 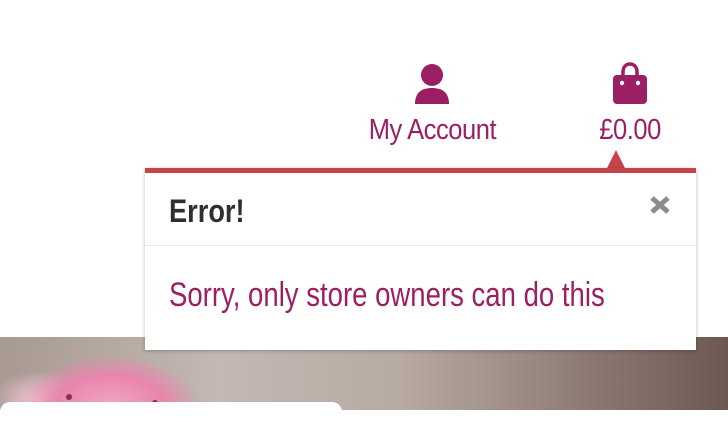 What do you see at coordinates (630, 130) in the screenshot?
I see `cart-total: £0.00` at bounding box center [630, 130].